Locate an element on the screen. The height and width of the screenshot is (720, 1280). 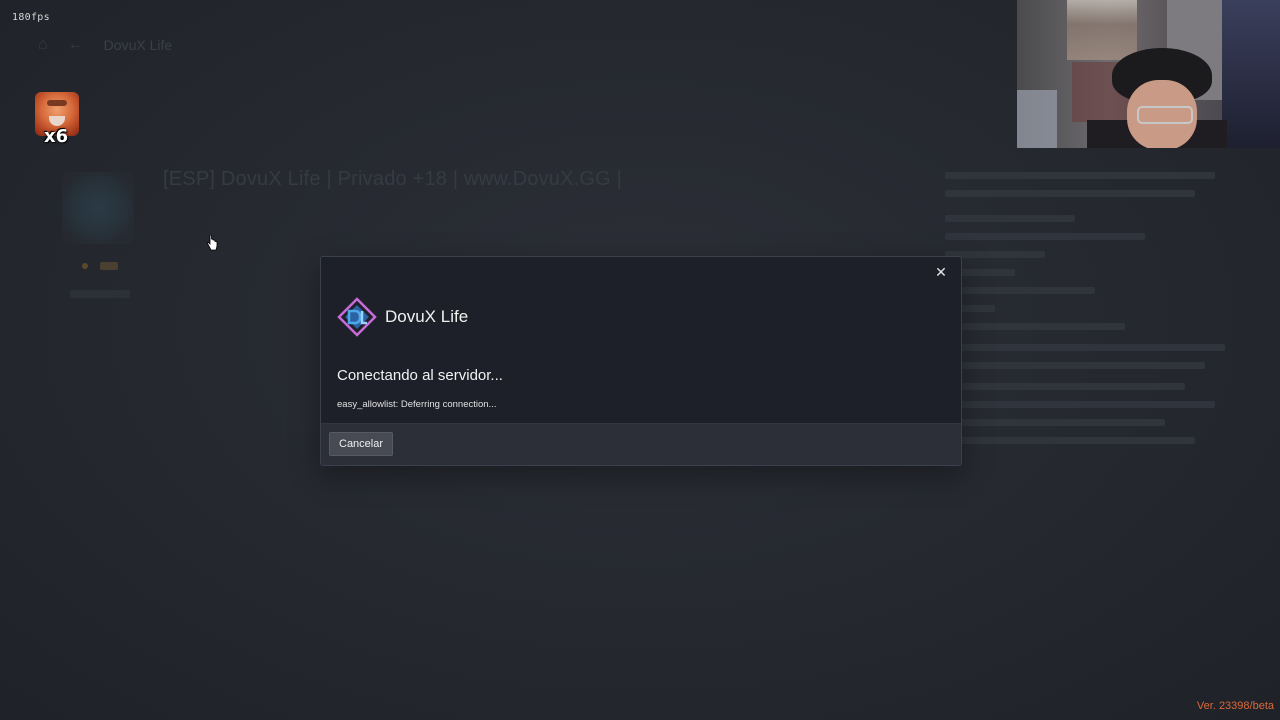
emote-multiplier: x6 is located at coordinates (56, 136).